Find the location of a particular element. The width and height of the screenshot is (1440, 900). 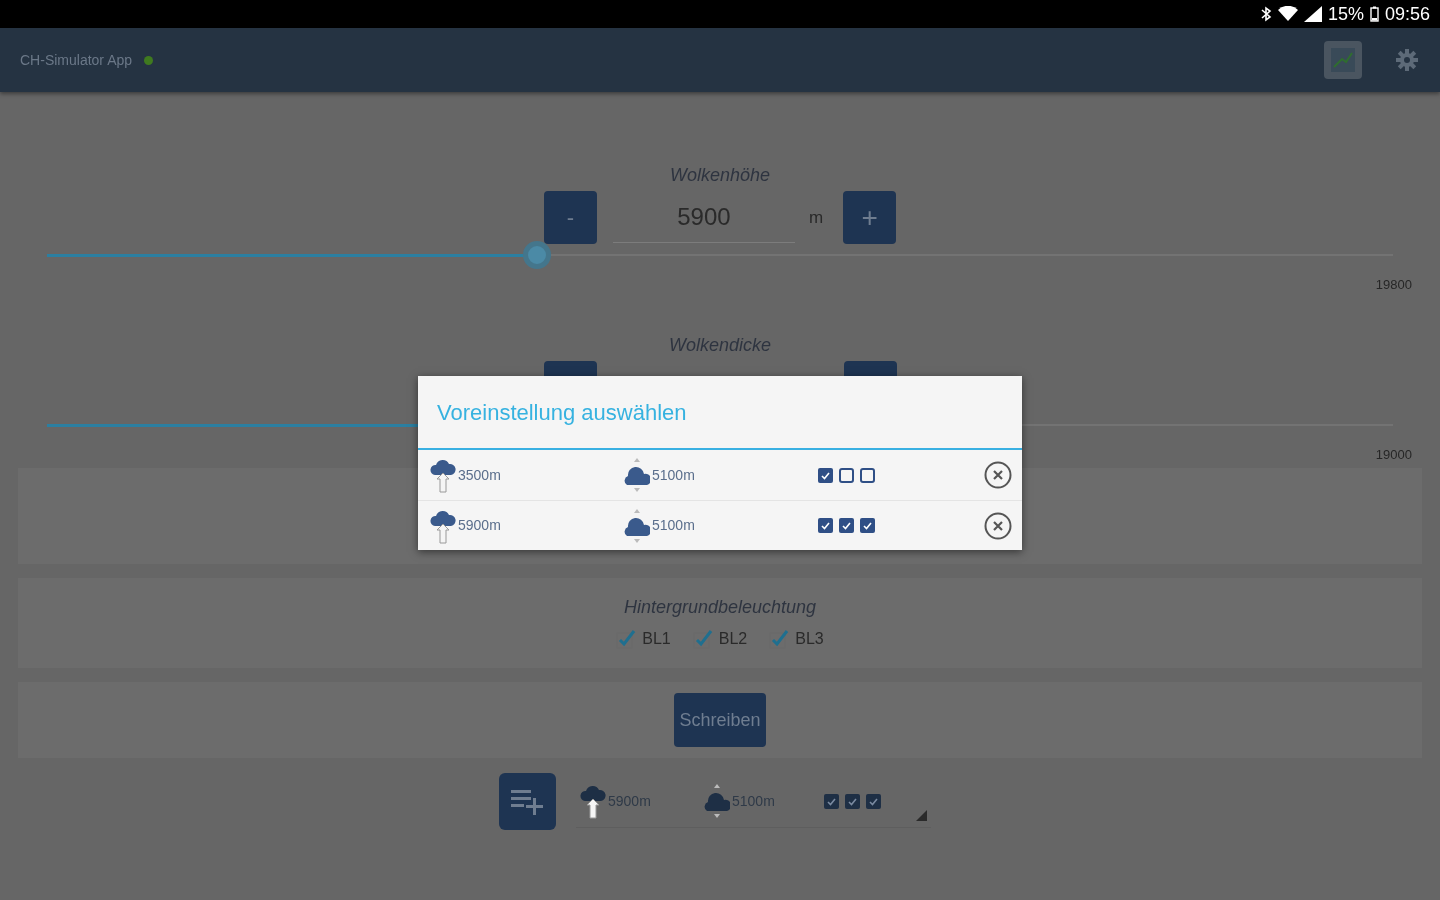

settings-icon is located at coordinates (1407, 60).